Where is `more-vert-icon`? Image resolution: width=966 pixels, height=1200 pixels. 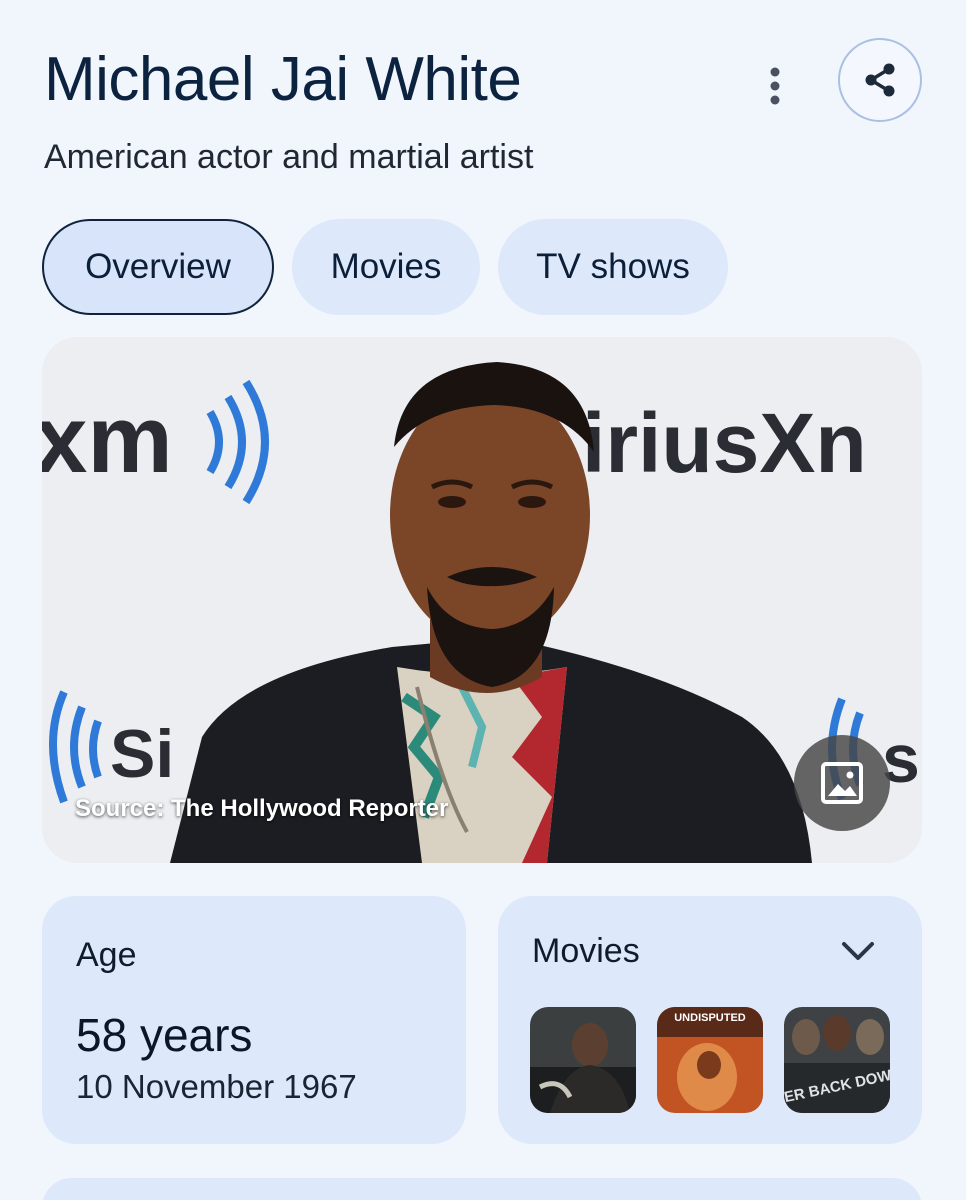 more-vert-icon is located at coordinates (775, 86).